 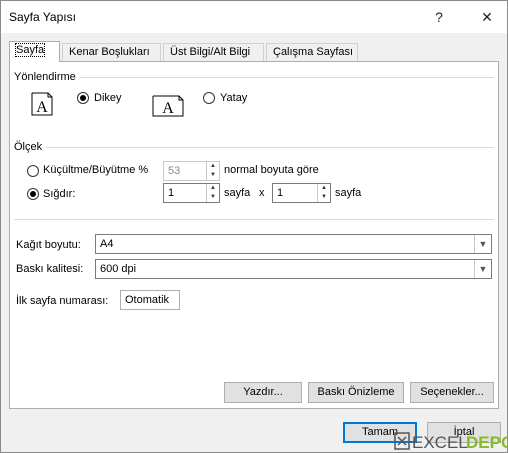 I want to click on tab-kenar-bosluklari-label: Kenar Boşlukları, so click(x=109, y=52).